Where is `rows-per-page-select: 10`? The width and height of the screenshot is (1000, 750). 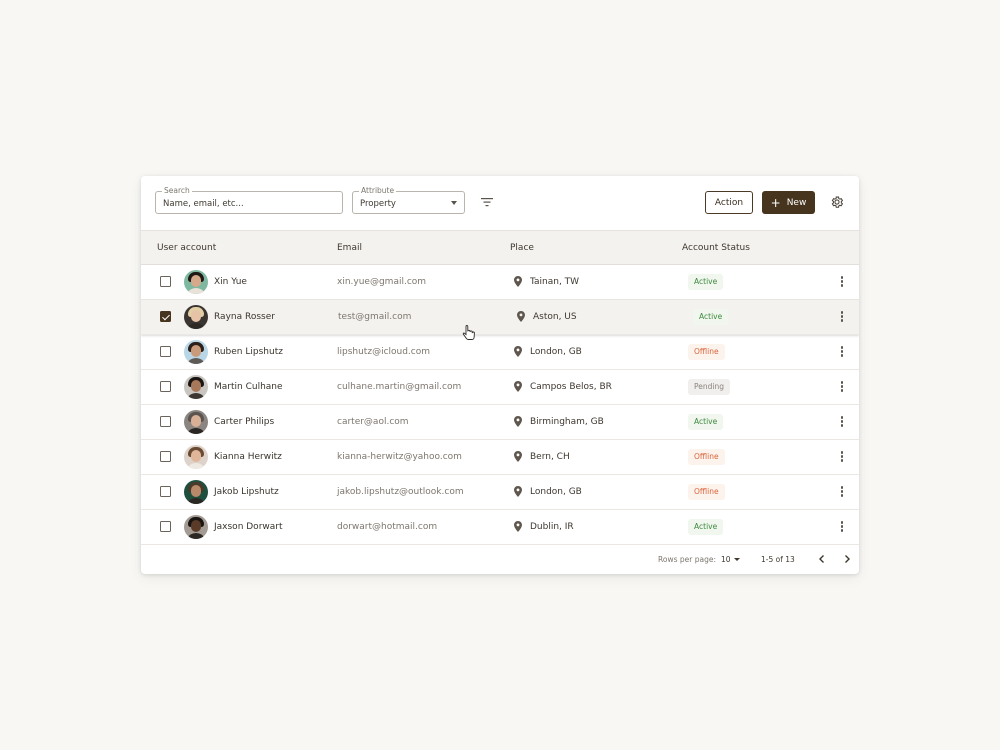
rows-per-page-select: 10 is located at coordinates (726, 559).